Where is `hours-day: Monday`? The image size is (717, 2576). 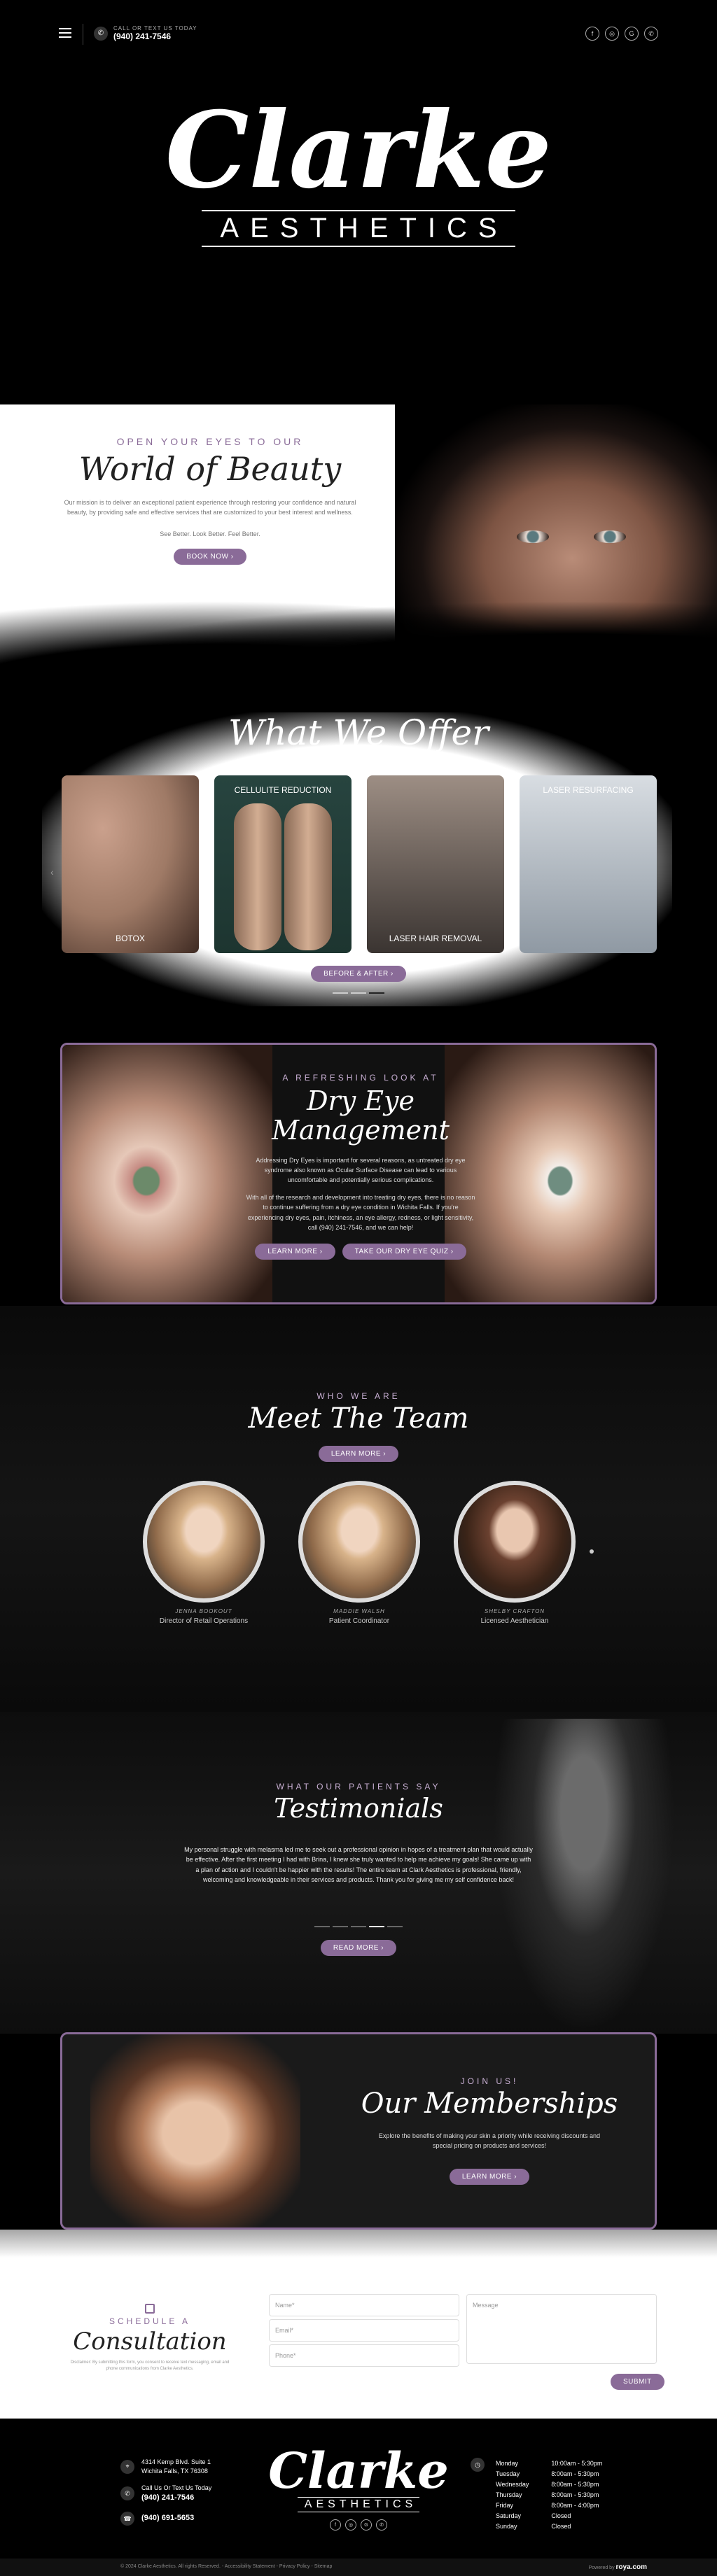
hours-day: Monday is located at coordinates (507, 2463).